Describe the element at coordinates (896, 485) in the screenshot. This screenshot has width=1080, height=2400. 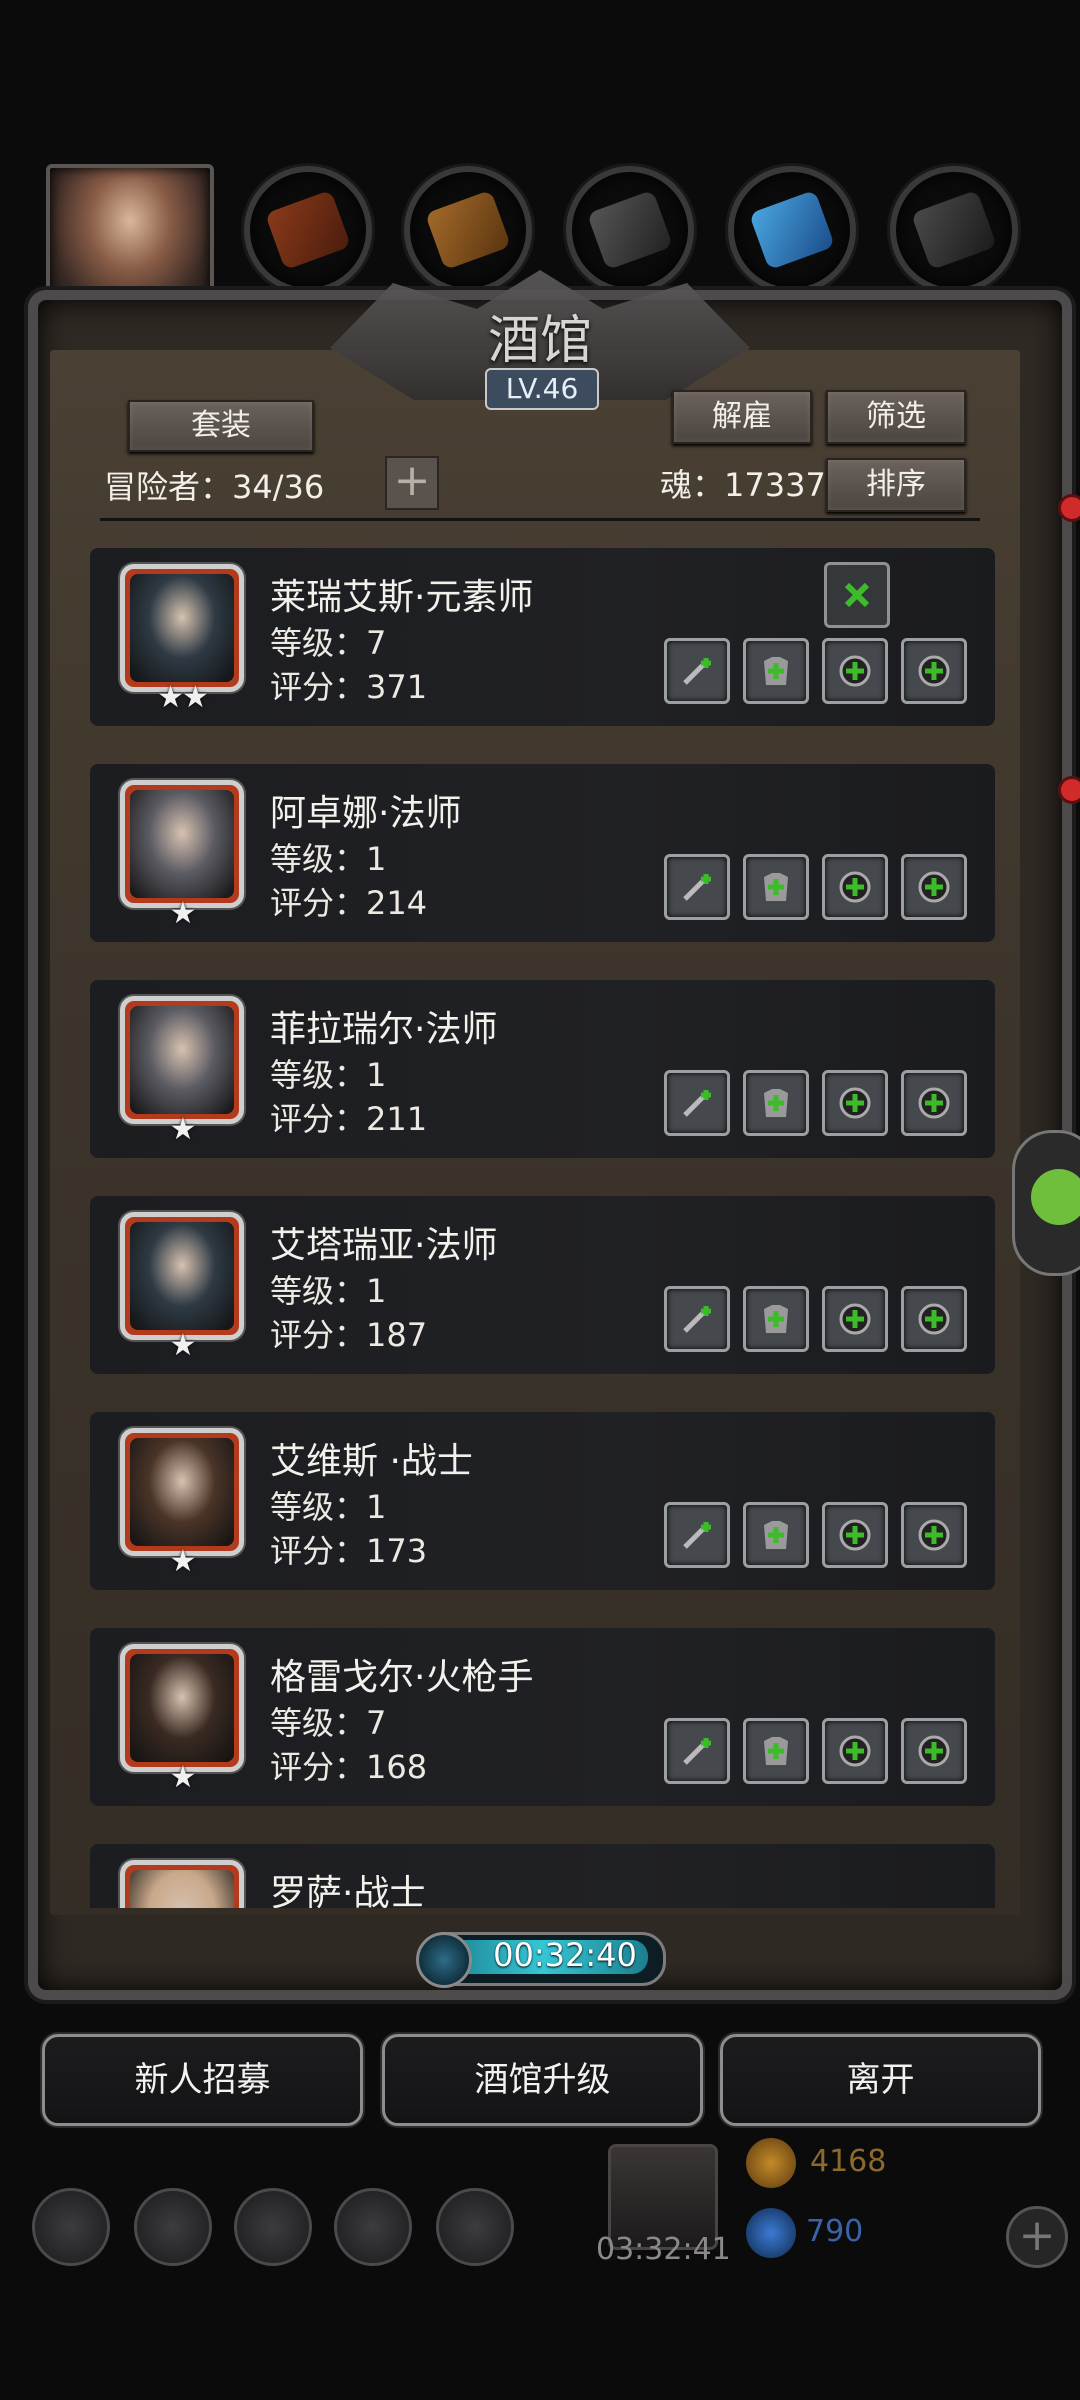
I see `sort-button: 排序` at that location.